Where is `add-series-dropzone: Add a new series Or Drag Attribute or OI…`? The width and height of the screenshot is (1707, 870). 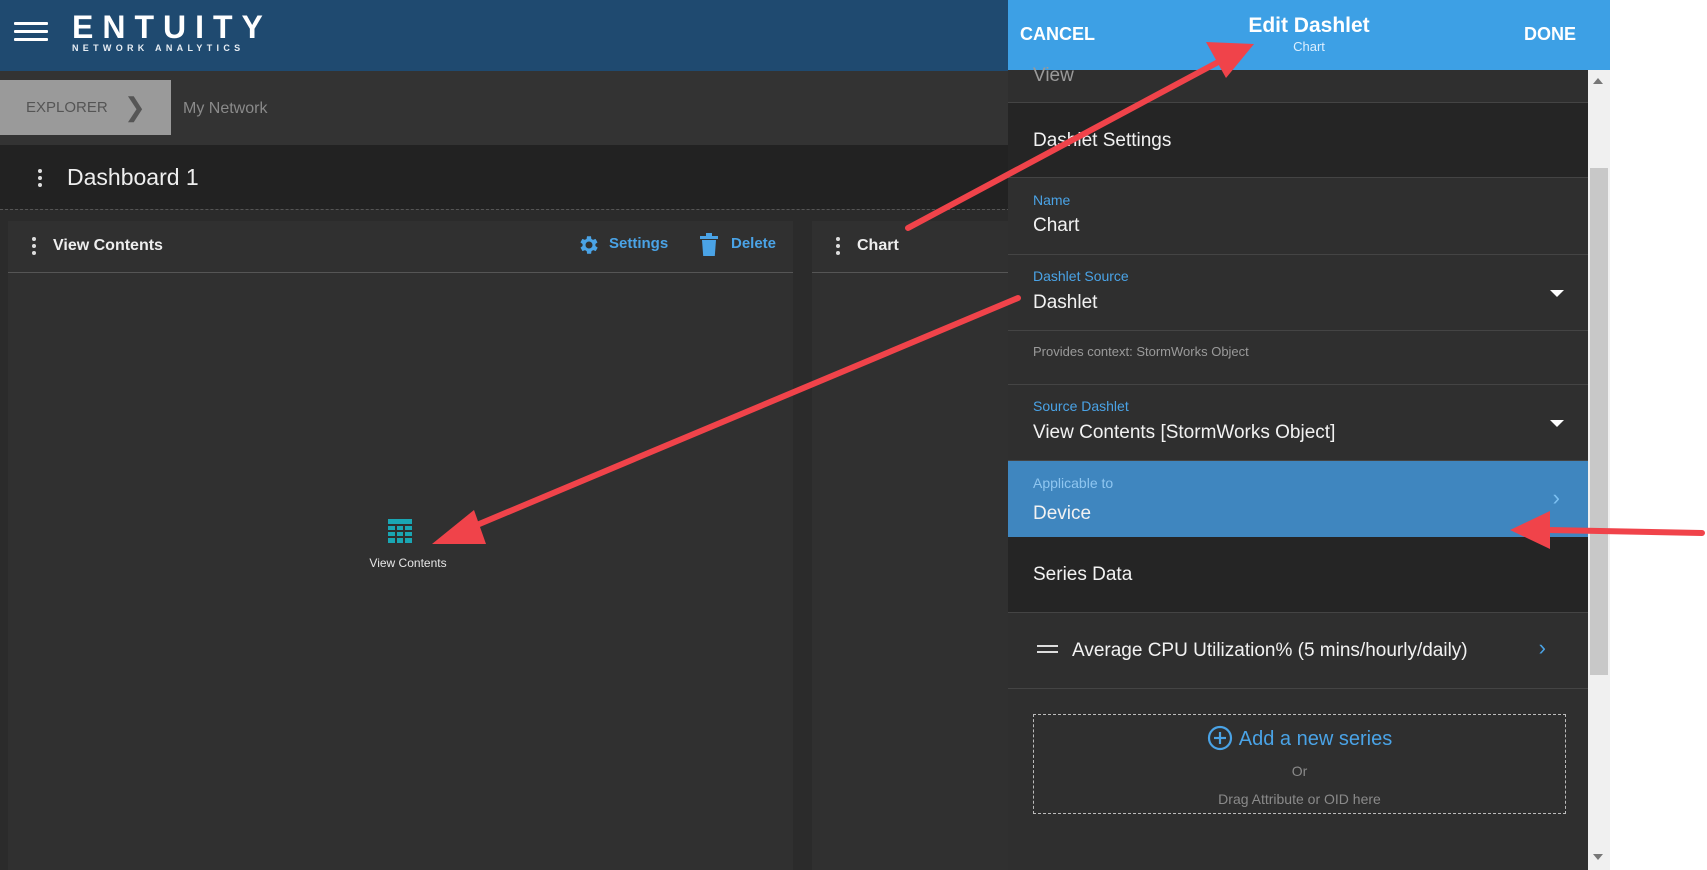 add-series-dropzone: Add a new series Or Drag Attribute or OI… is located at coordinates (1299, 764).